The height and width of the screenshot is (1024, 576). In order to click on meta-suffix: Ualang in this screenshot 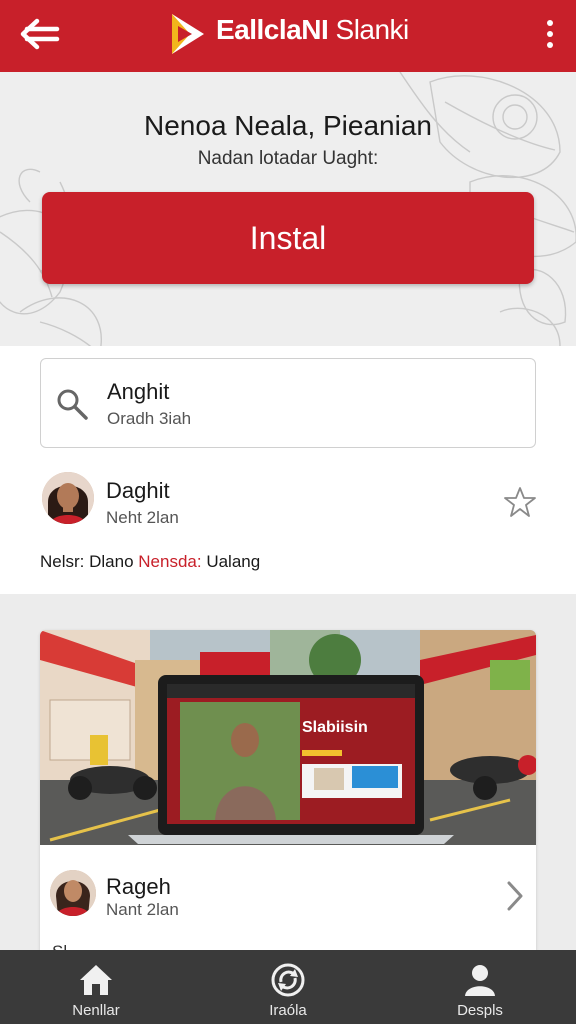, I will do `click(231, 561)`.